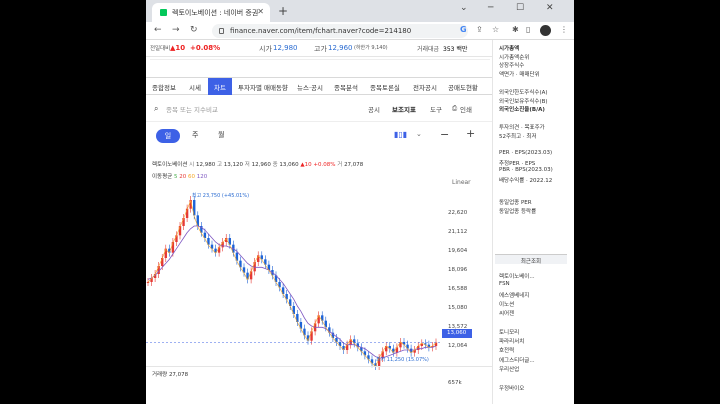  I want to click on volume-value: 27,078, so click(178, 375).